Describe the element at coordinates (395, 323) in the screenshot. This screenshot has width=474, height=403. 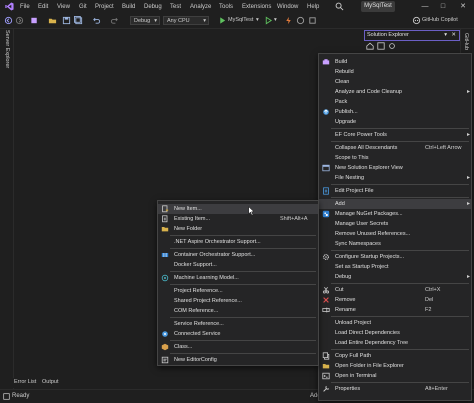
I see `menu-item-unload-project: Unload Project` at that location.